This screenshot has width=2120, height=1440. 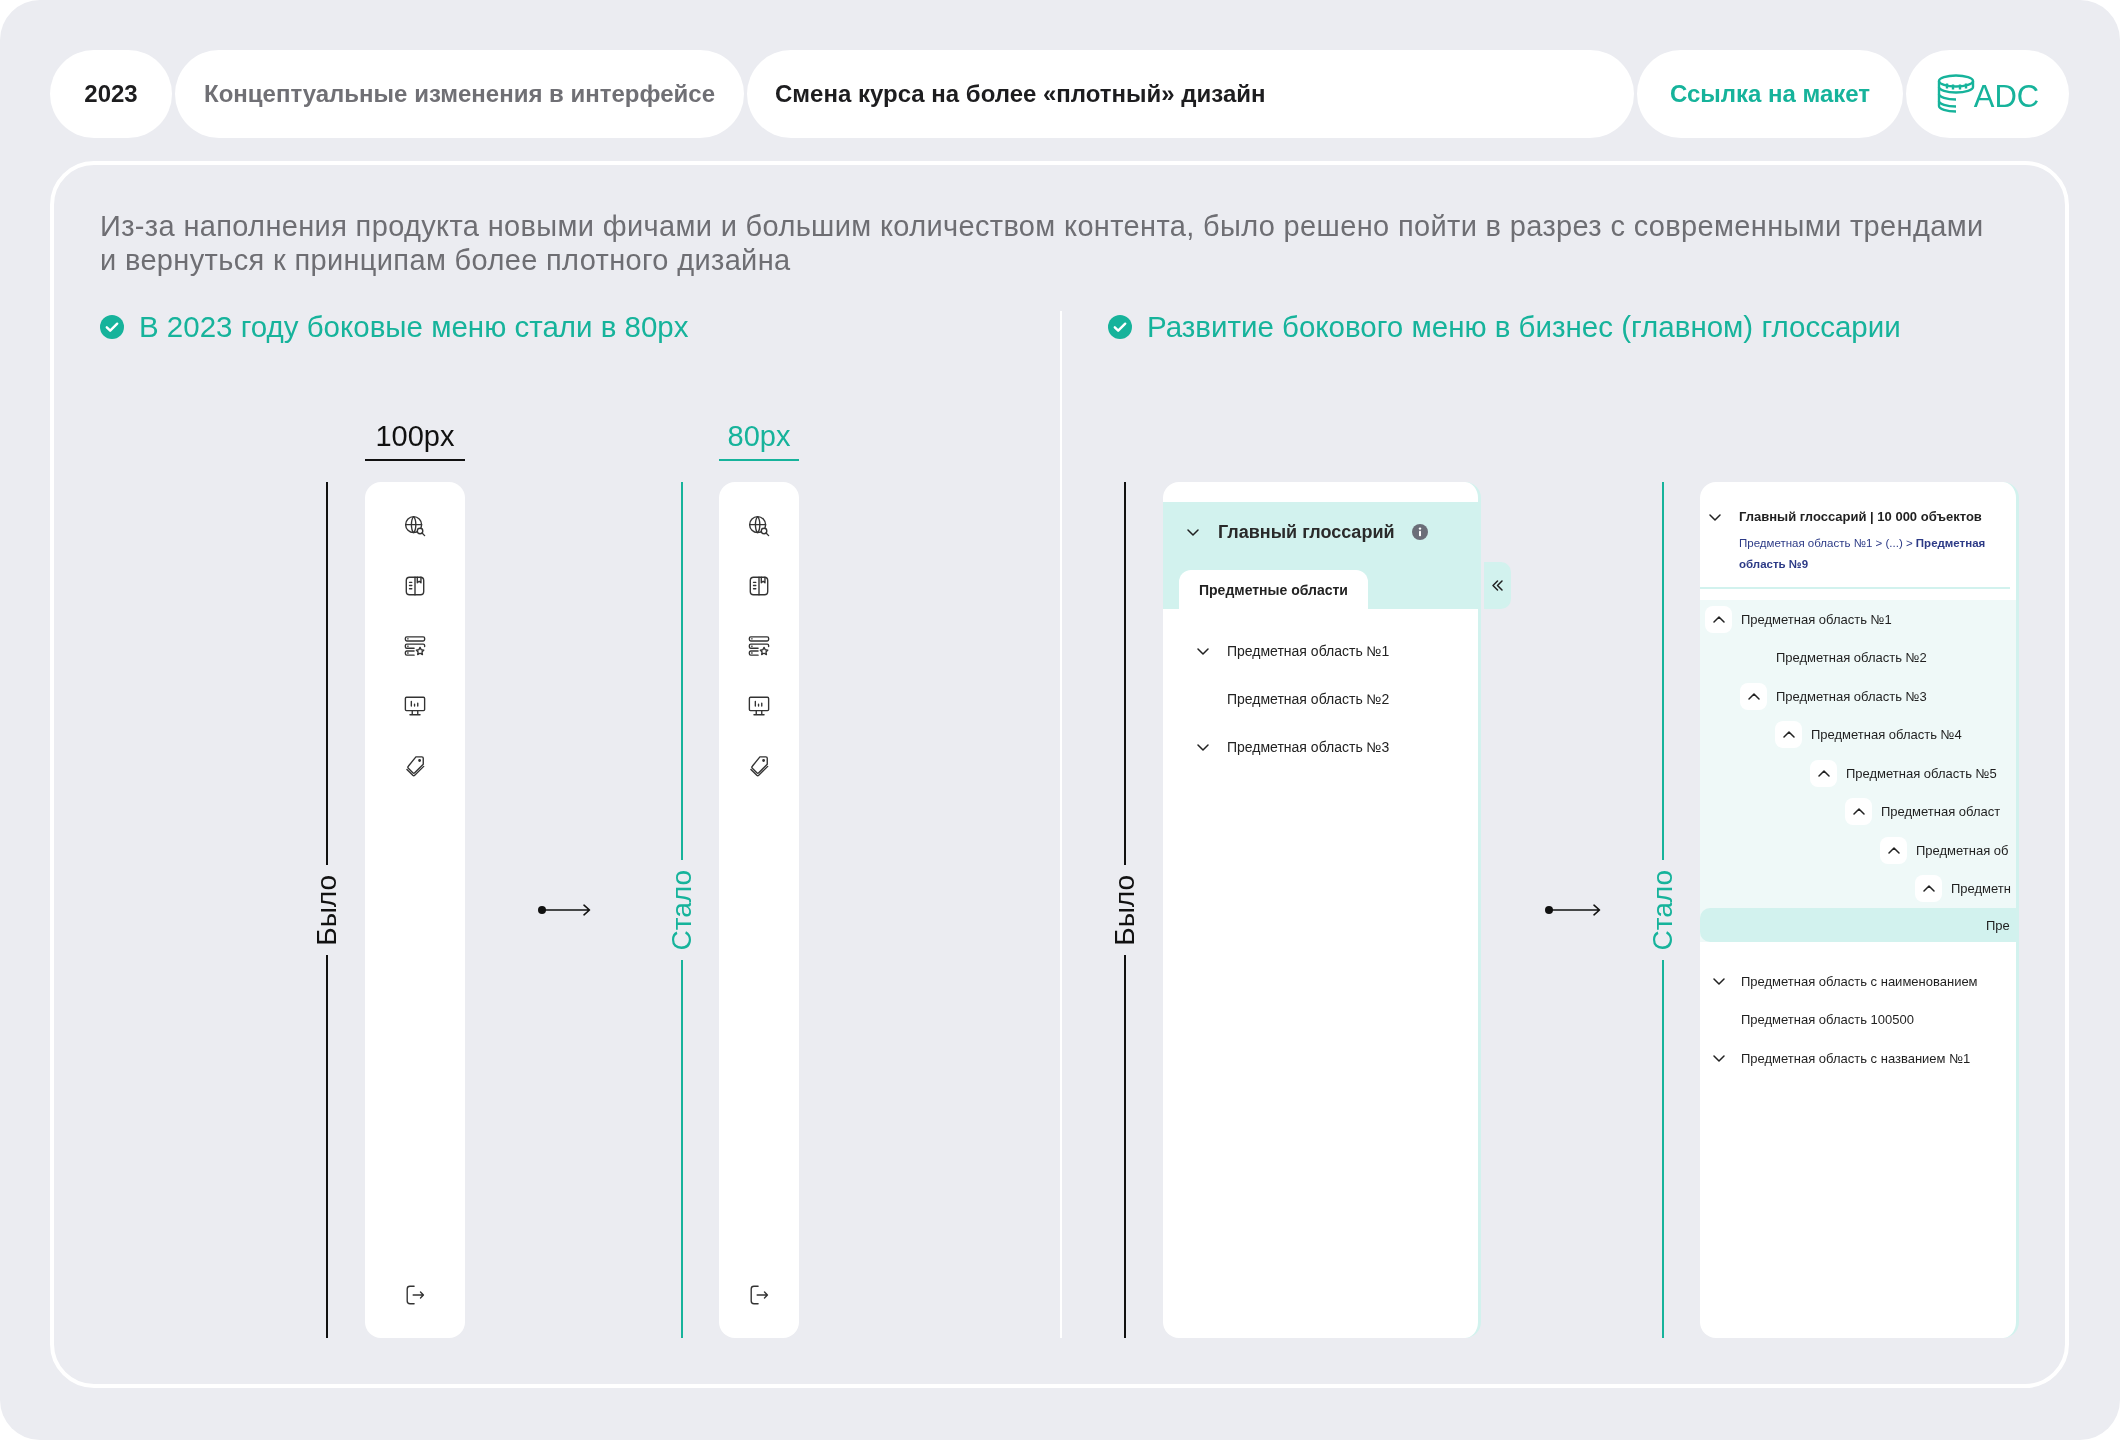 I want to click on info-icon, so click(x=1419, y=532).